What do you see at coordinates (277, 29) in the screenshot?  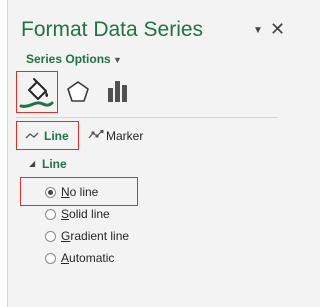 I see `close-icon: ✕` at bounding box center [277, 29].